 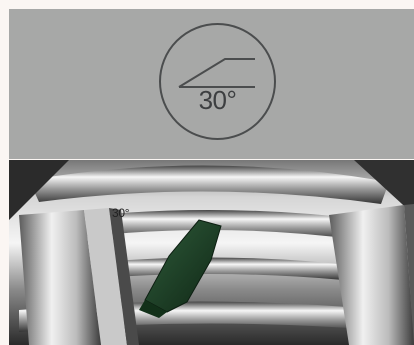 What do you see at coordinates (217, 100) in the screenshot?
I see `angle-value: 30°` at bounding box center [217, 100].